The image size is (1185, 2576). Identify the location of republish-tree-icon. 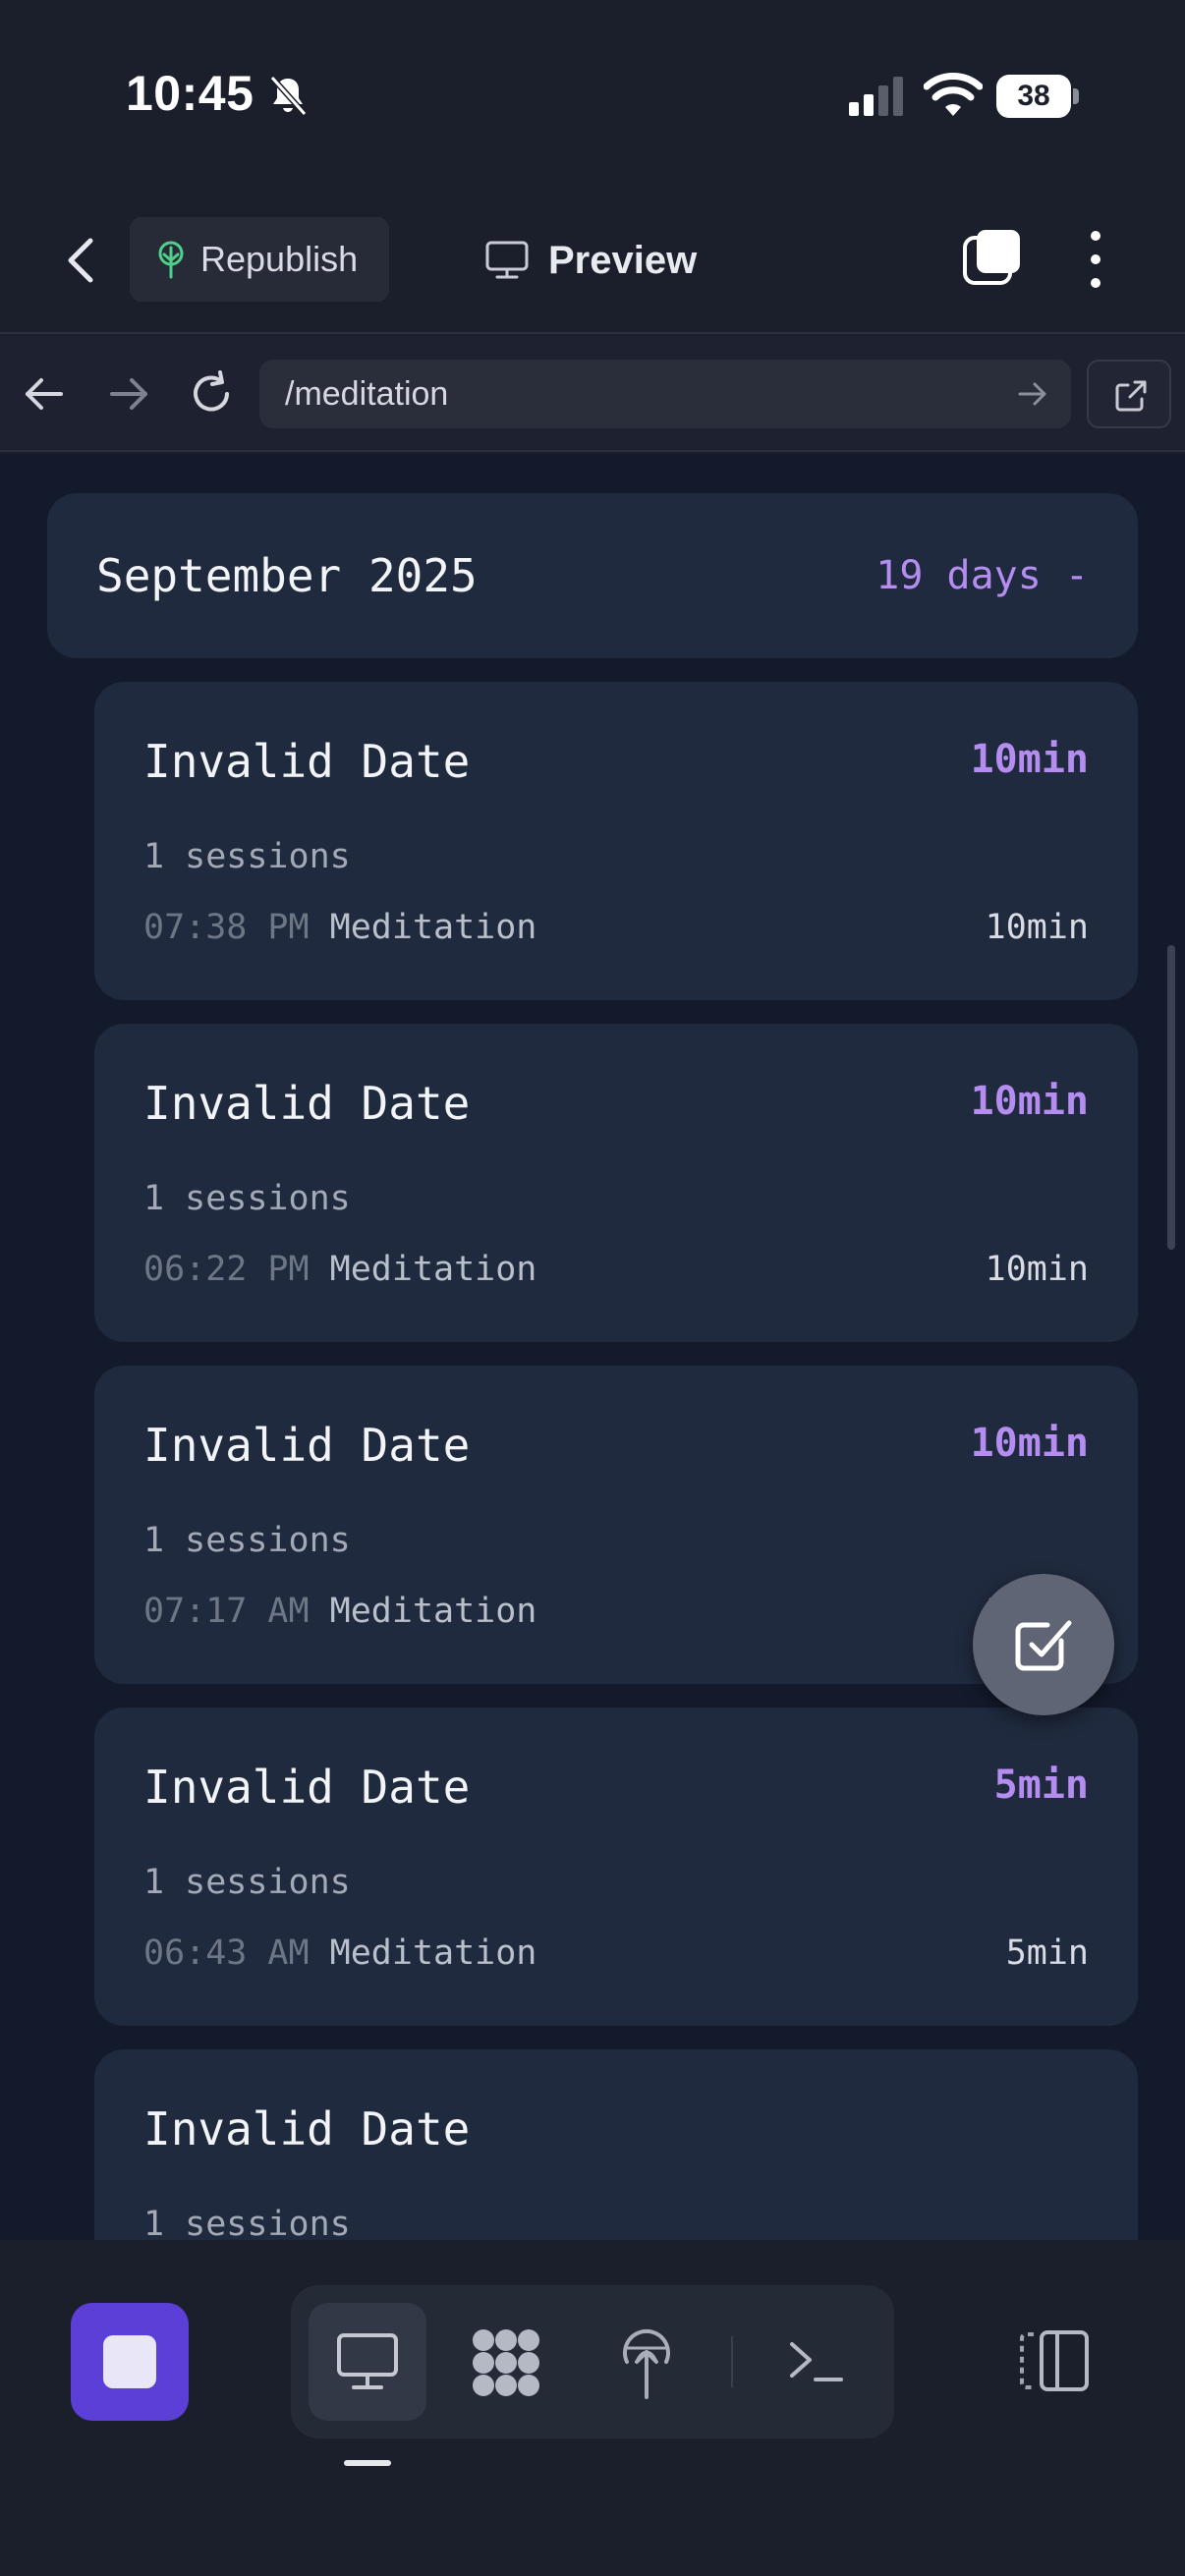
(171, 260).